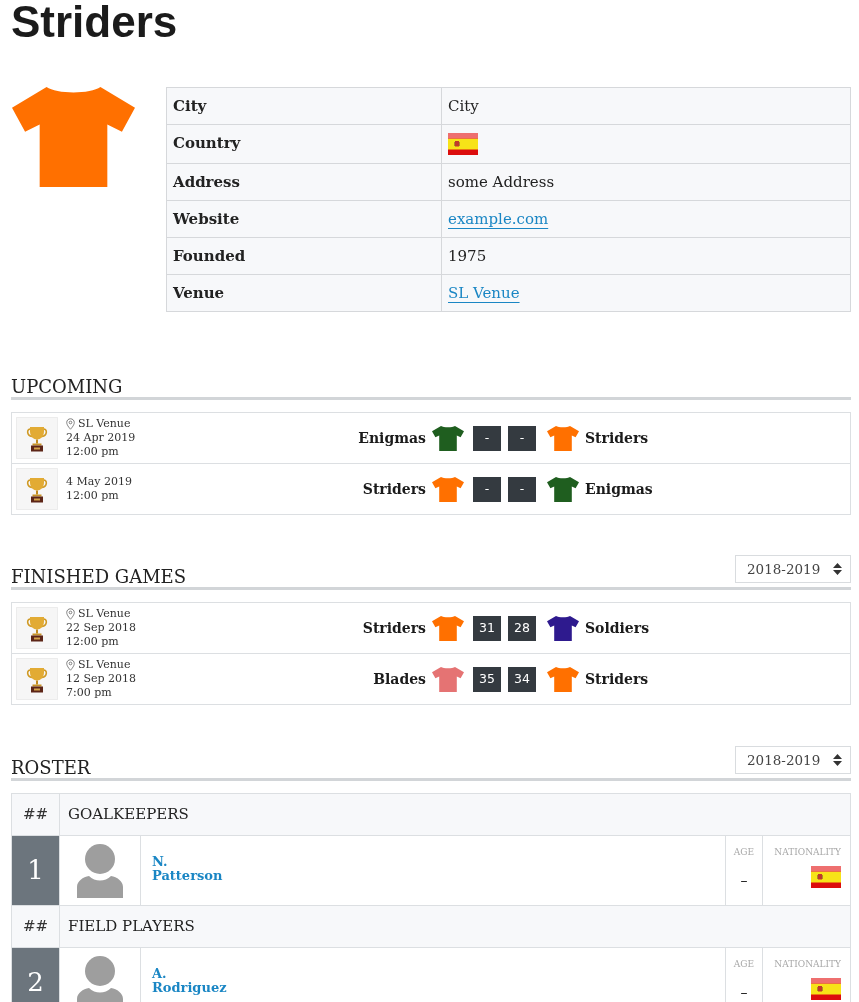 Image resolution: width=859 pixels, height=1002 pixels. What do you see at coordinates (304, 219) in the screenshot?
I see `info-label: Website` at bounding box center [304, 219].